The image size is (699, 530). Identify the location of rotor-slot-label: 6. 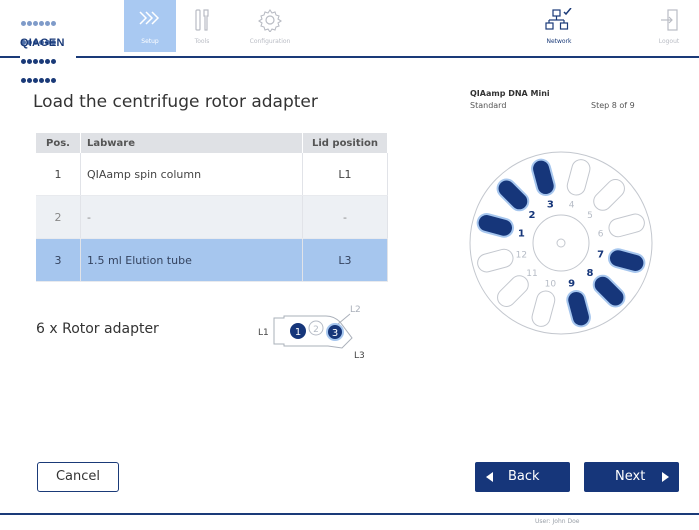
(601, 234).